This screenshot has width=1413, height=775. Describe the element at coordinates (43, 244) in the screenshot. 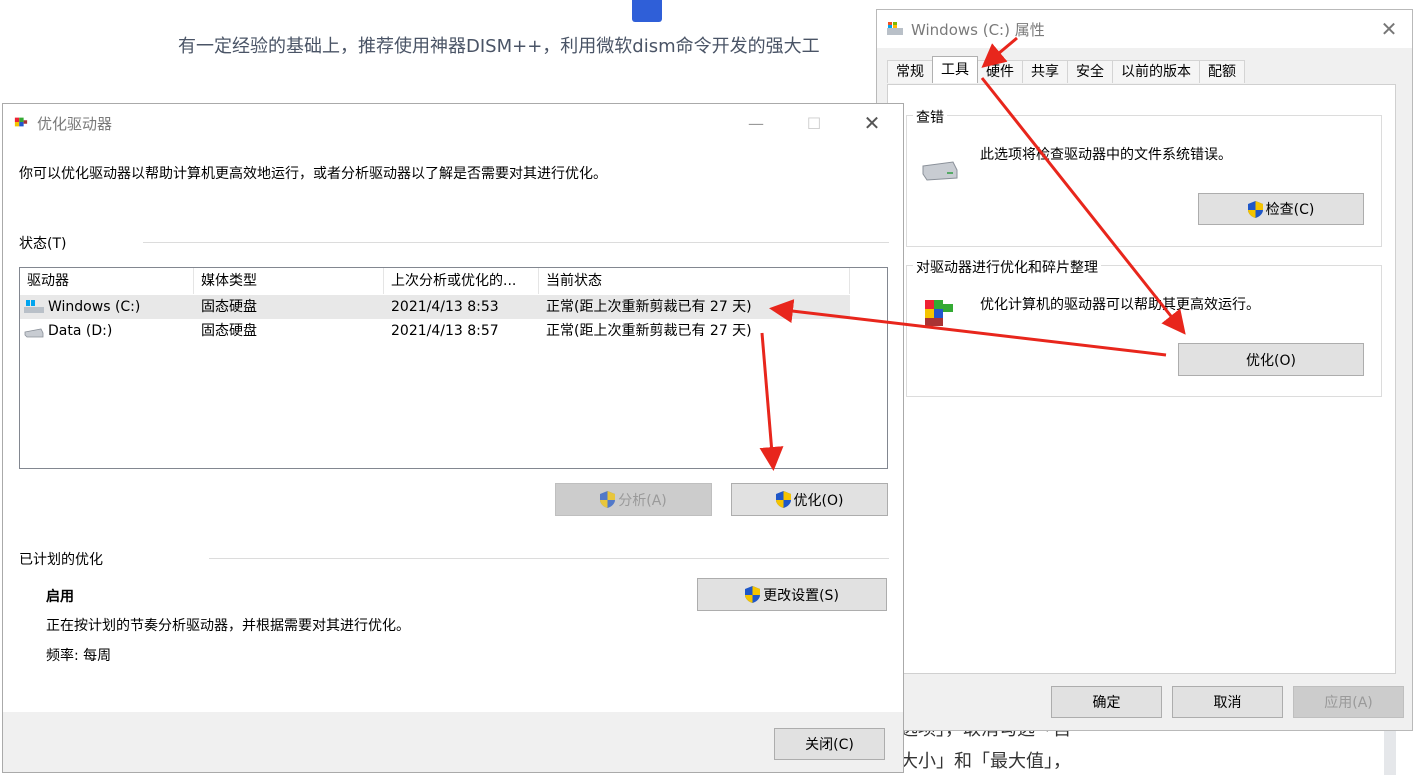

I see `status-label: 状态(T)` at that location.